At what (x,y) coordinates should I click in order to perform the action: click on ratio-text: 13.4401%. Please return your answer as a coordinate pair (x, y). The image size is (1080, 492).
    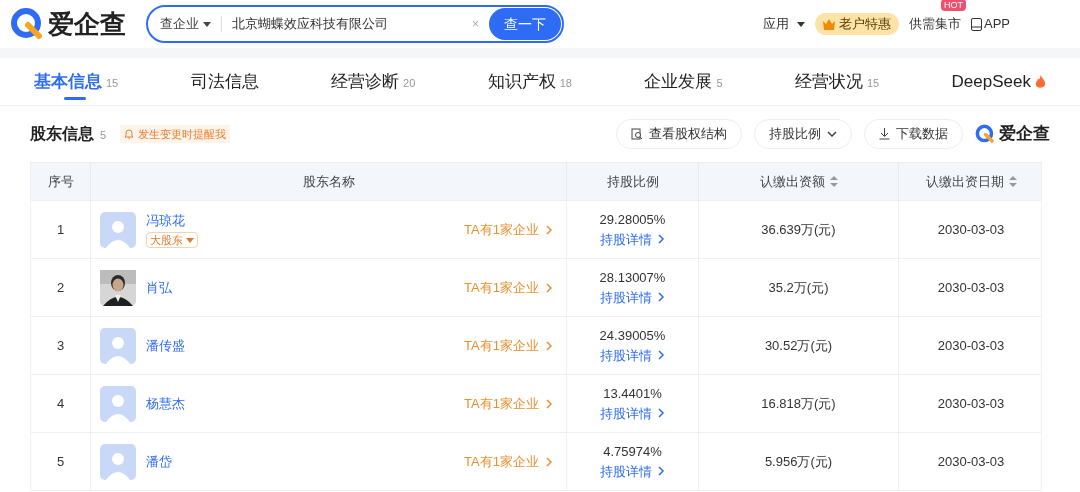
    Looking at the image, I should click on (632, 394).